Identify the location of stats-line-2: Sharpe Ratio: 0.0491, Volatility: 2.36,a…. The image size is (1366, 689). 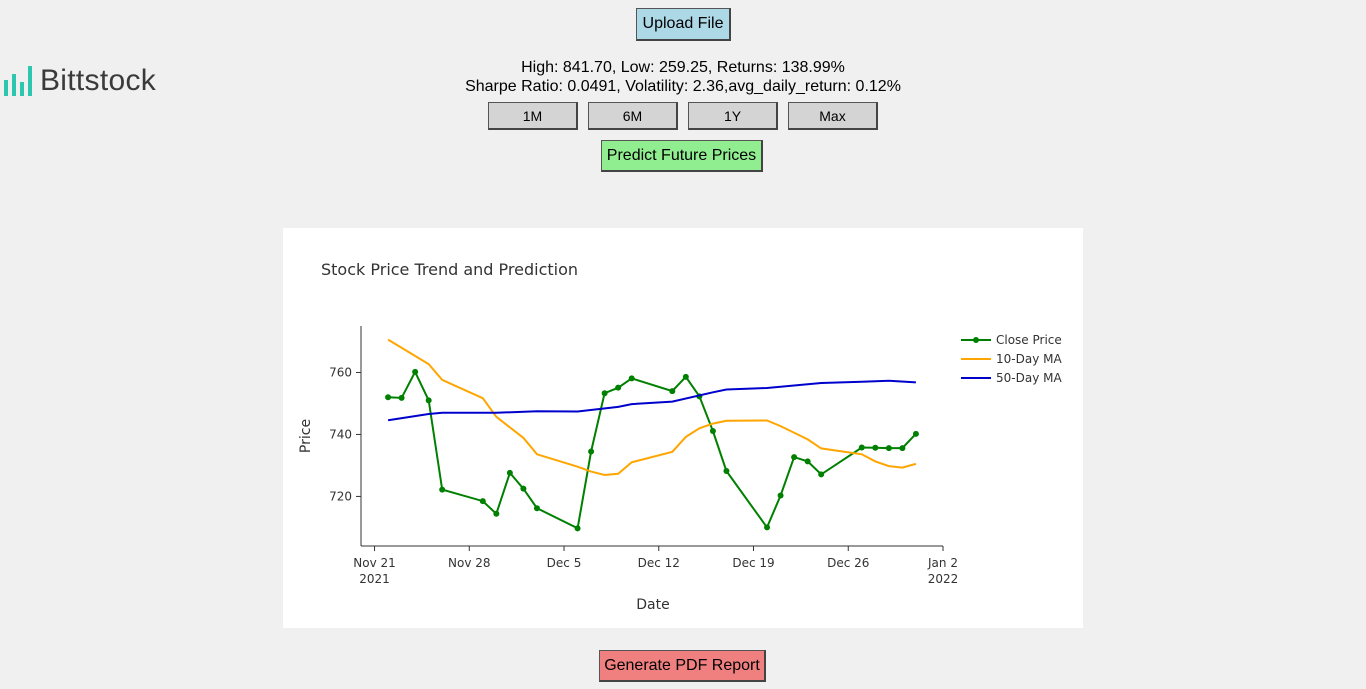
(683, 86).